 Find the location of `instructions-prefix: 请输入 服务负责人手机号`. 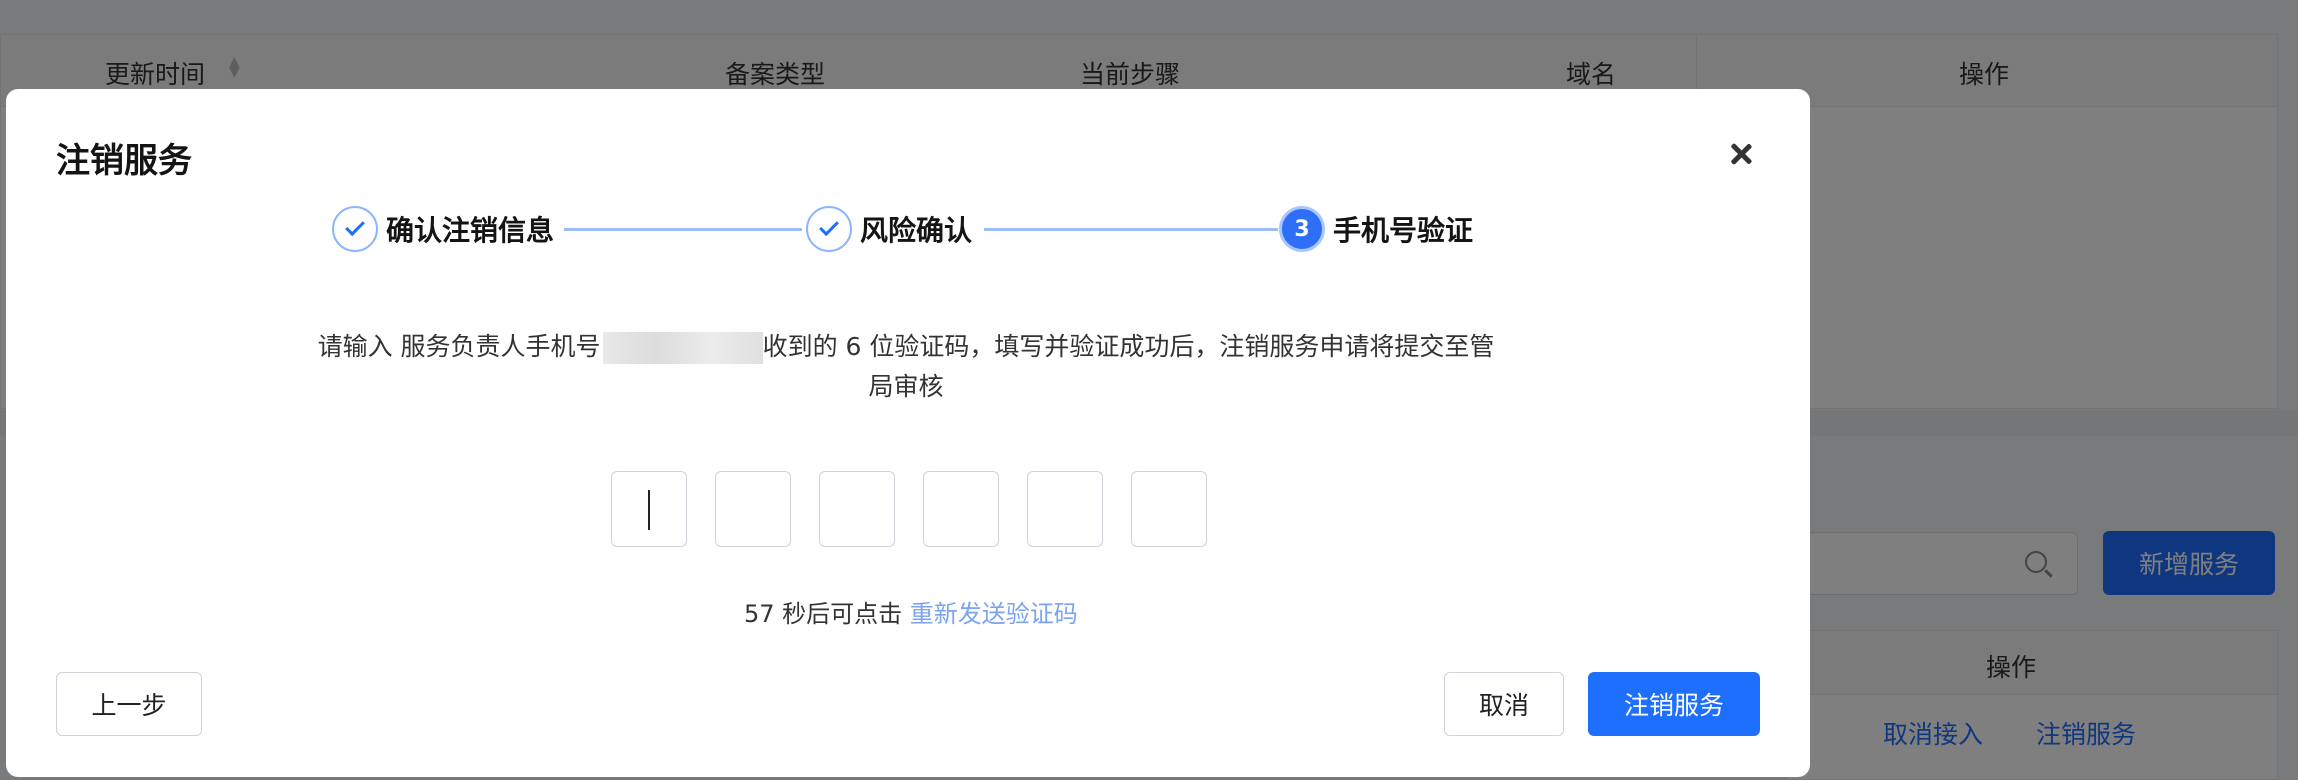

instructions-prefix: 请输入 服务负责人手机号 is located at coordinates (459, 346).